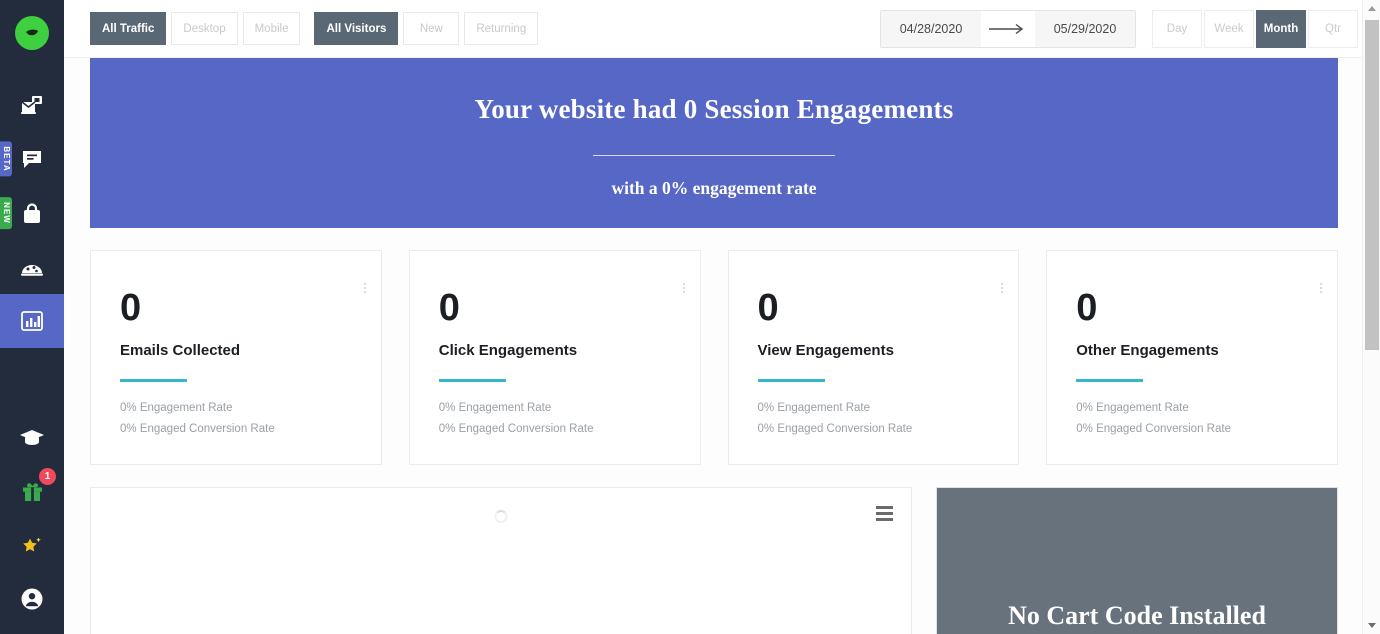  Describe the element at coordinates (1255, 28) in the screenshot. I see `period-filter-group: Day Week Month Qtr` at that location.